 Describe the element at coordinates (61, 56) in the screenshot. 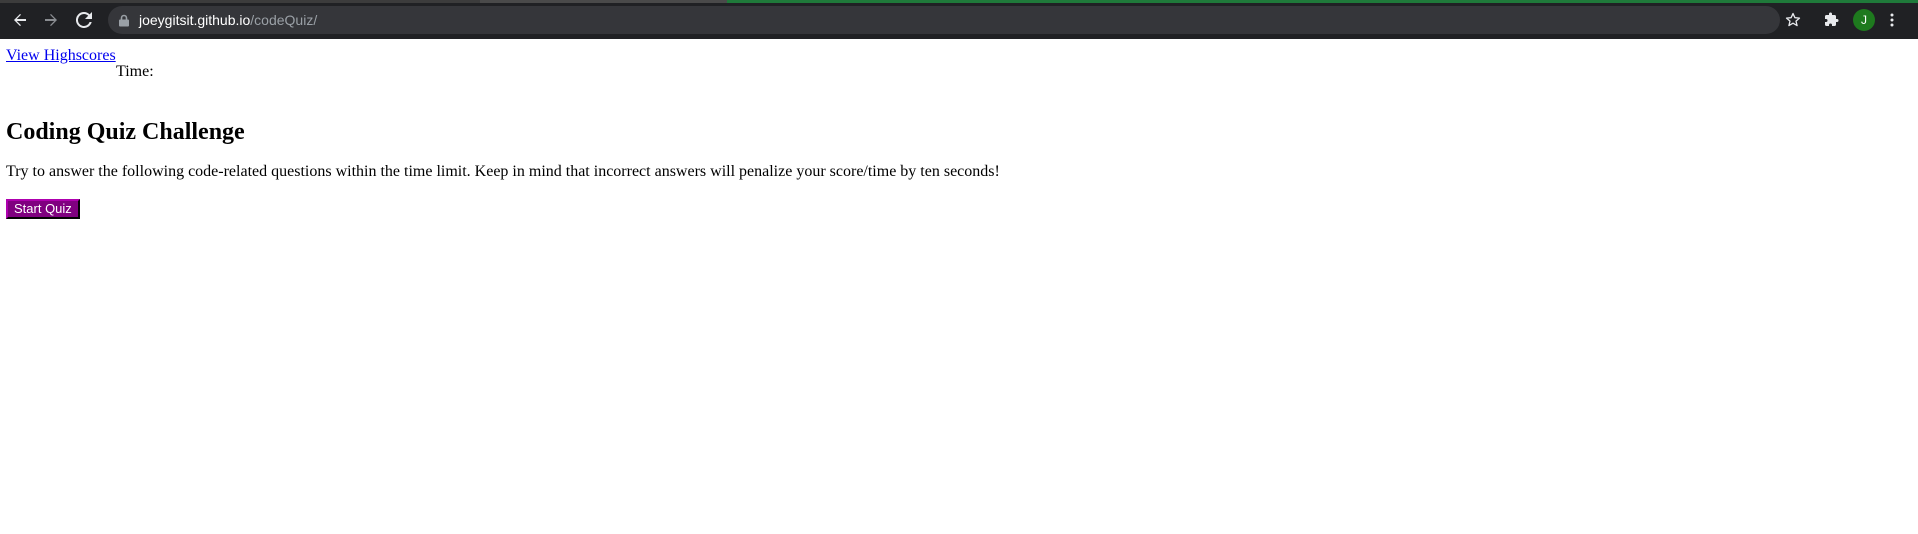

I see `view-highscores-link: View Highscores` at that location.